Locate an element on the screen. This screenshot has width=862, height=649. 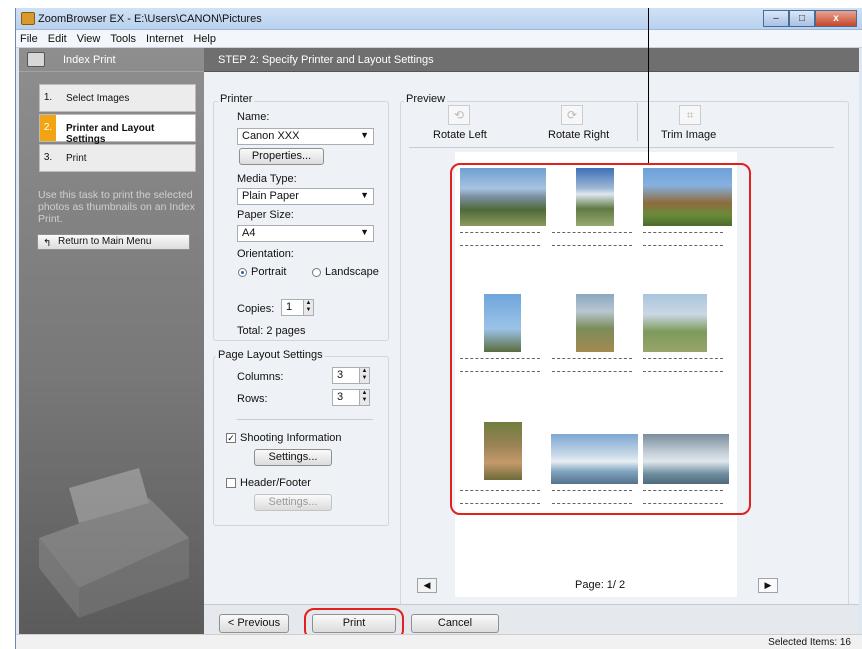
rotate-right-icon: ⟳ is located at coordinates (572, 115).